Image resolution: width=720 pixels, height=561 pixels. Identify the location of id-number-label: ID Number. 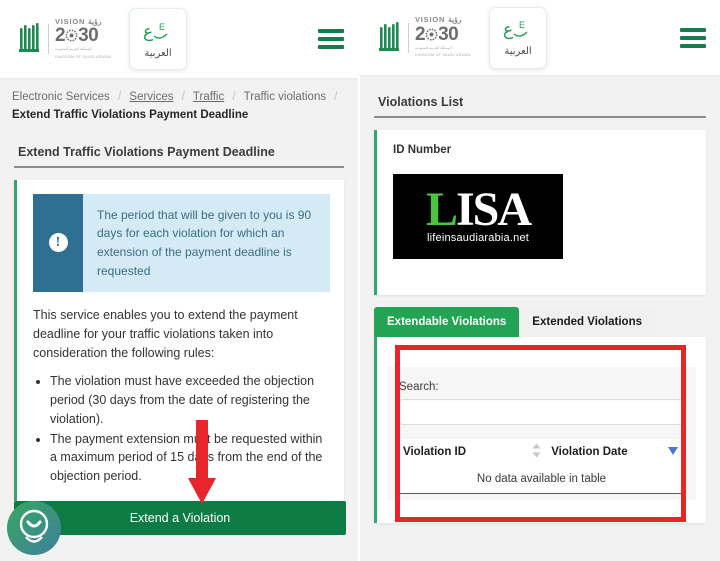
(422, 150).